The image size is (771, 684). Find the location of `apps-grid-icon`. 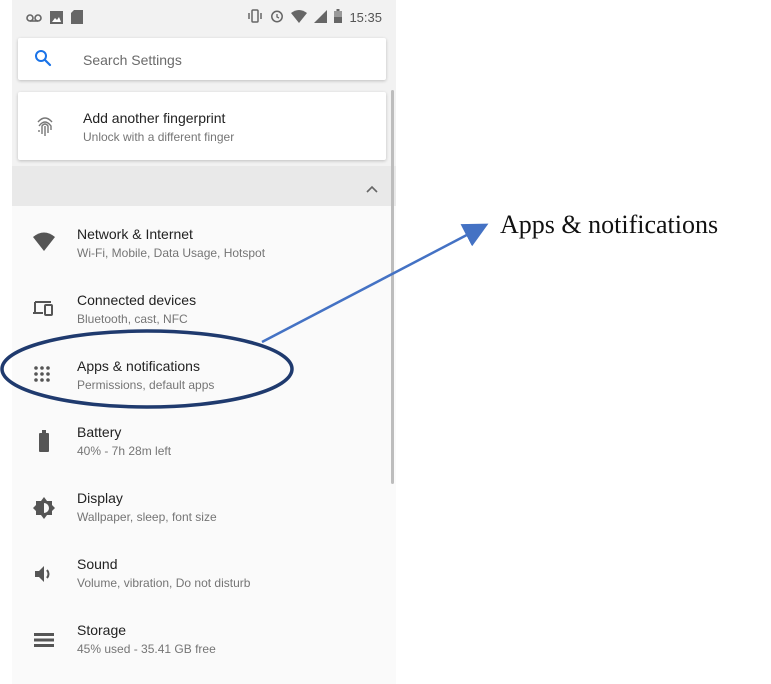

apps-grid-icon is located at coordinates (44, 376).